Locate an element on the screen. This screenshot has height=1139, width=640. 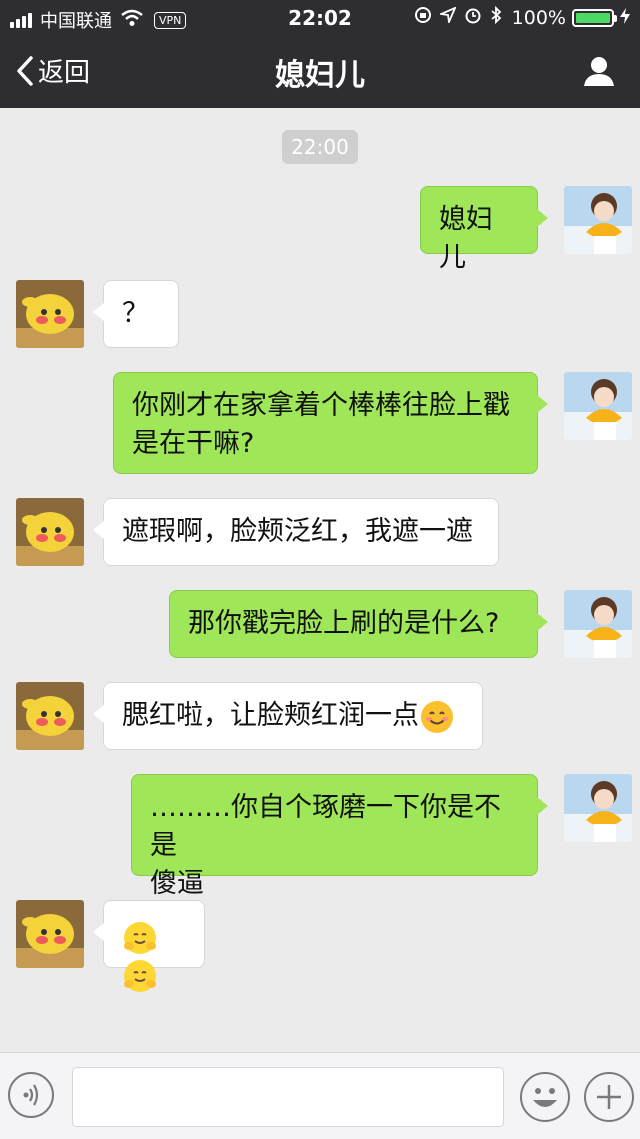
emoji-button is located at coordinates (545, 1097).